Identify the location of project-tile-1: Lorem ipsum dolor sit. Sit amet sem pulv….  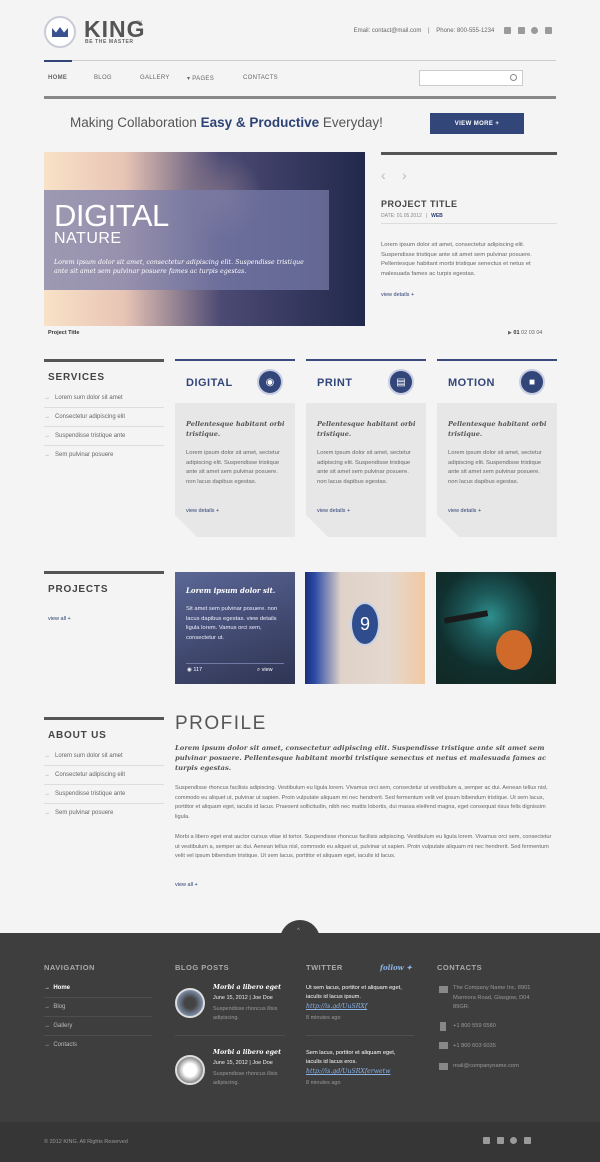
(235, 628).